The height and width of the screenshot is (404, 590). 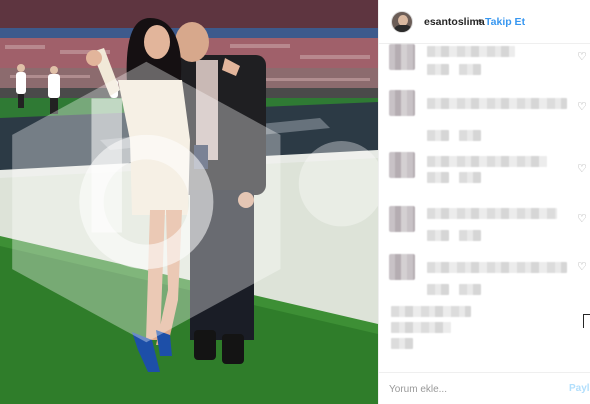 I want to click on user-avatar, so click(x=402, y=22).